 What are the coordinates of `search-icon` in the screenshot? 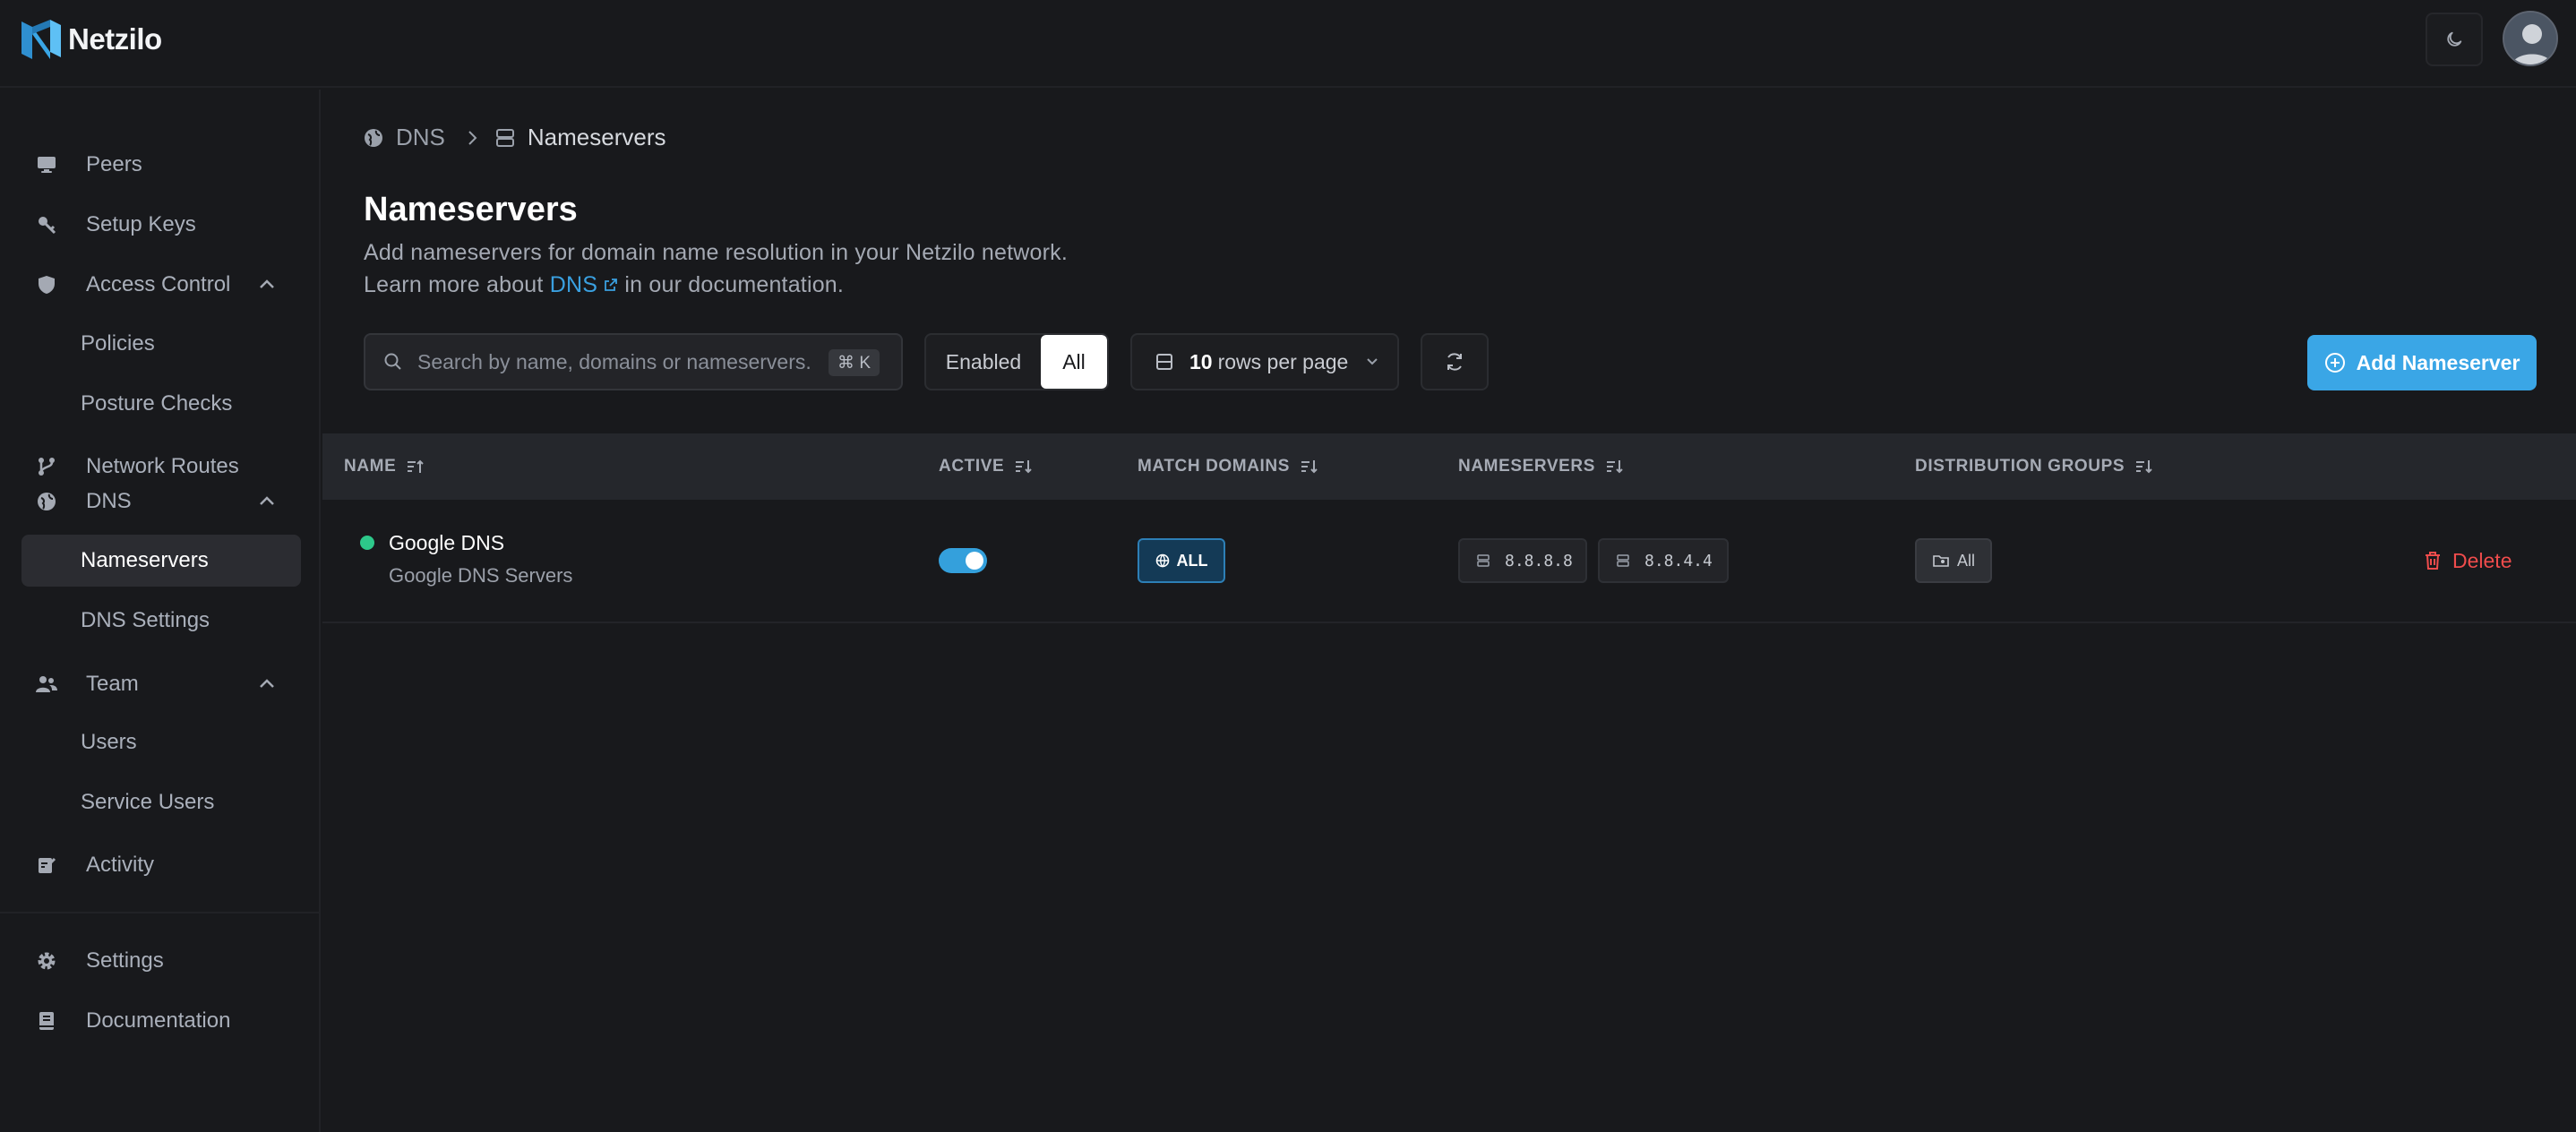 It's located at (392, 361).